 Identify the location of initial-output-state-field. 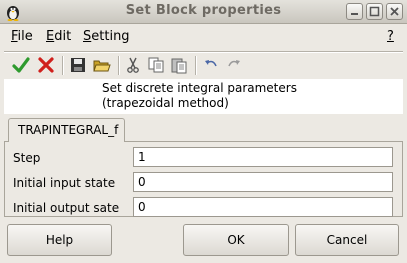
(263, 207).